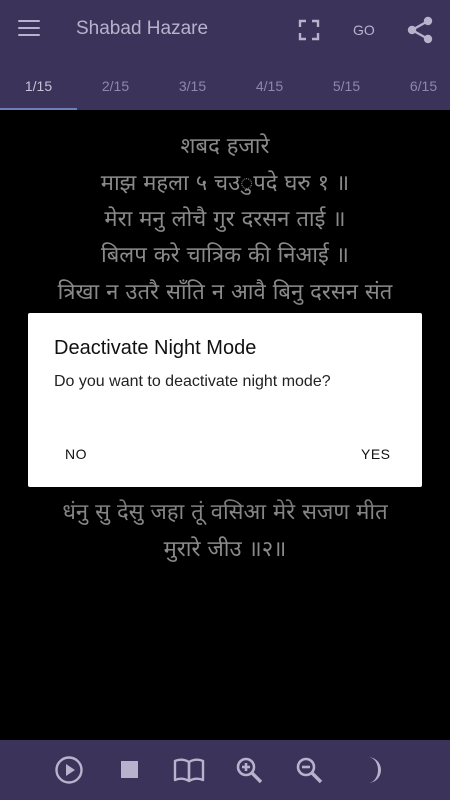  I want to click on tab-page-1: 1/15, so click(38, 86).